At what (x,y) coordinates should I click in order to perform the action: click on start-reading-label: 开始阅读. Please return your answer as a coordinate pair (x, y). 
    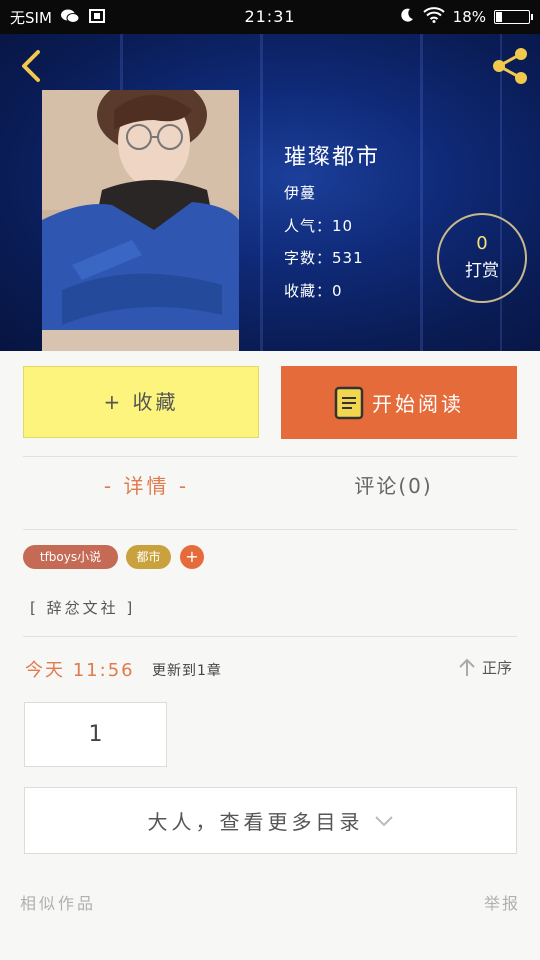
    Looking at the image, I should click on (418, 404).